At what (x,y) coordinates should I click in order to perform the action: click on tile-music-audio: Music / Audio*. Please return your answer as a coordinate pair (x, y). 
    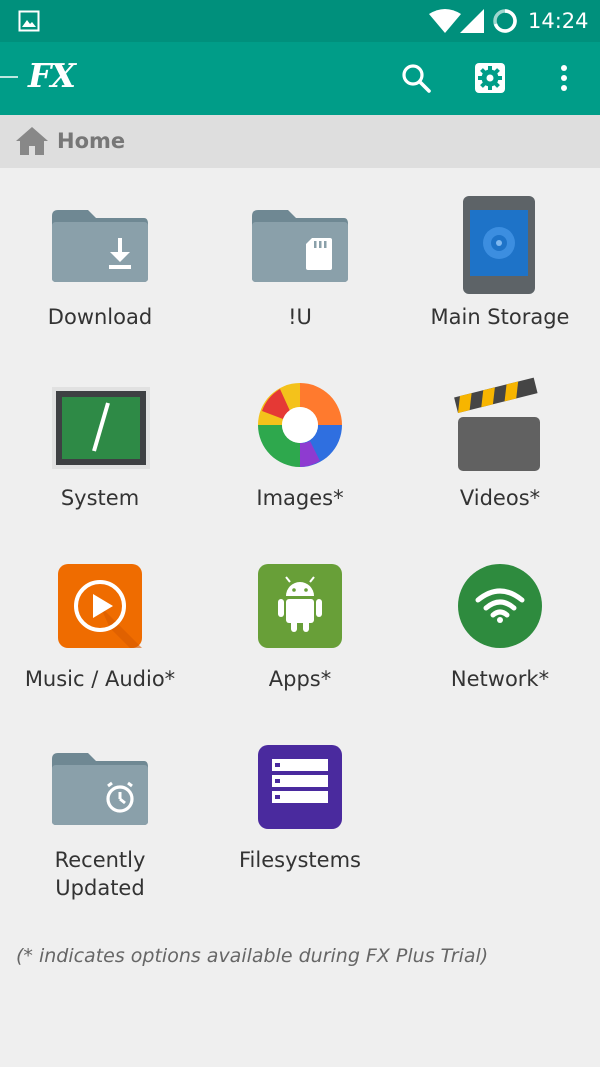
    Looking at the image, I should click on (100, 620).